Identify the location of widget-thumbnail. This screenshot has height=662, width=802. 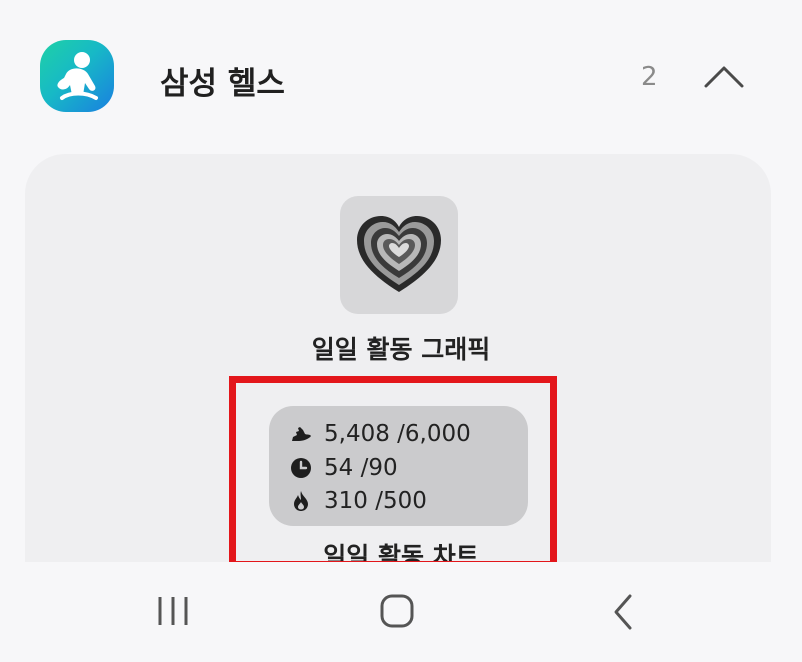
(399, 255).